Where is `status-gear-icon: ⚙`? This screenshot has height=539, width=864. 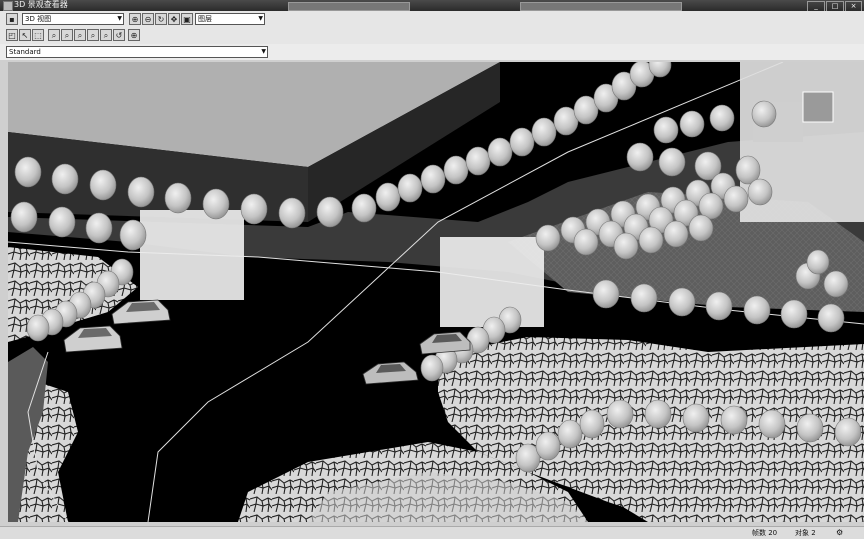
status-gear-icon: ⚙ is located at coordinates (839, 533).